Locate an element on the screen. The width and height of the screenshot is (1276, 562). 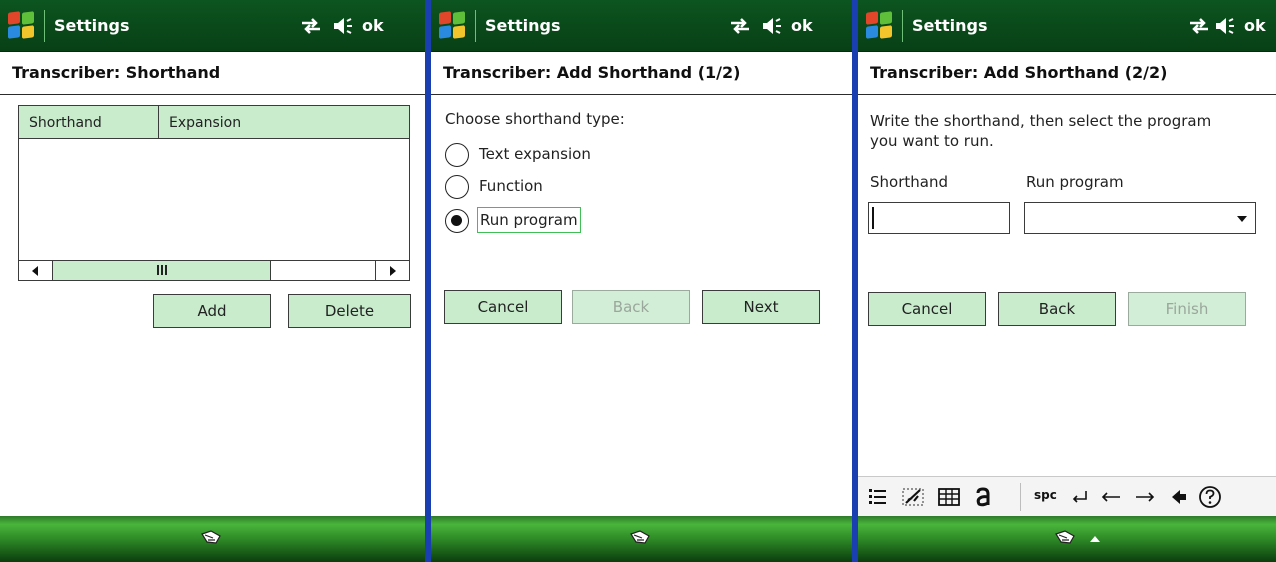
run-program-dropdown is located at coordinates (1140, 218).